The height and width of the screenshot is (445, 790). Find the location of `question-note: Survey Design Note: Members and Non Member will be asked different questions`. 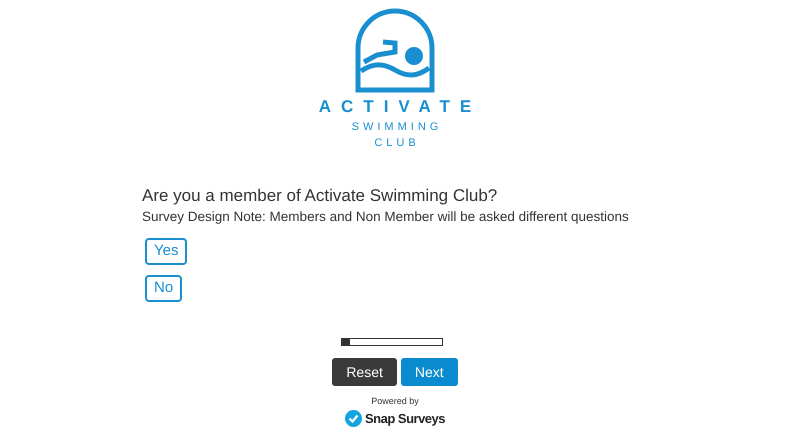

question-note: Survey Design Note: Members and Non Member will be asked different questions is located at coordinates (386, 217).